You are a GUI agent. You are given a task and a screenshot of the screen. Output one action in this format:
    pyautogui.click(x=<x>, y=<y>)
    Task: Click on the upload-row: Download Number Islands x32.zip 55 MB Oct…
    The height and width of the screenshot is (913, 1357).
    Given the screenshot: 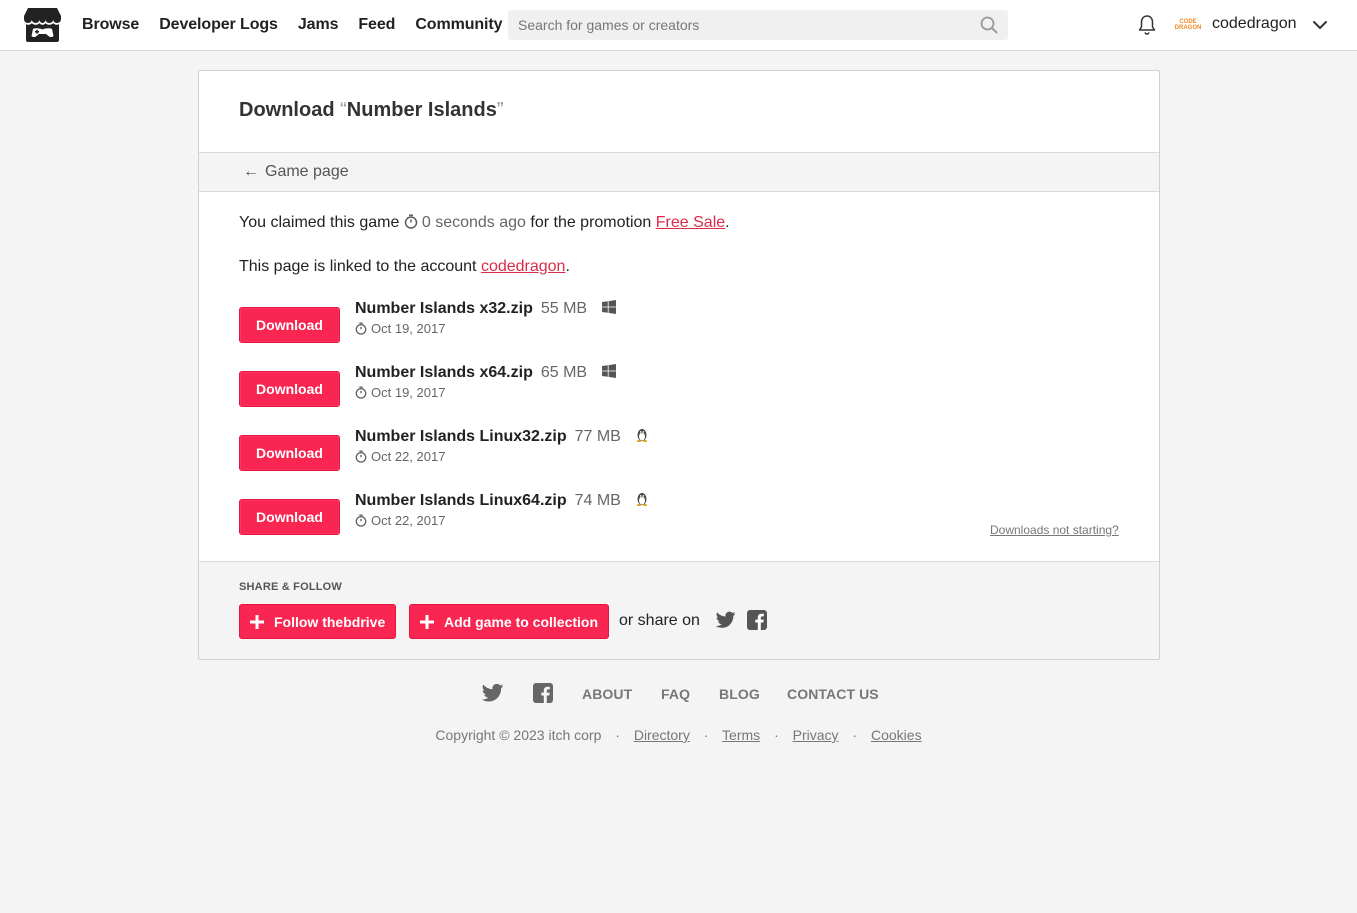 What is the action you would take?
    pyautogui.click(x=679, y=323)
    